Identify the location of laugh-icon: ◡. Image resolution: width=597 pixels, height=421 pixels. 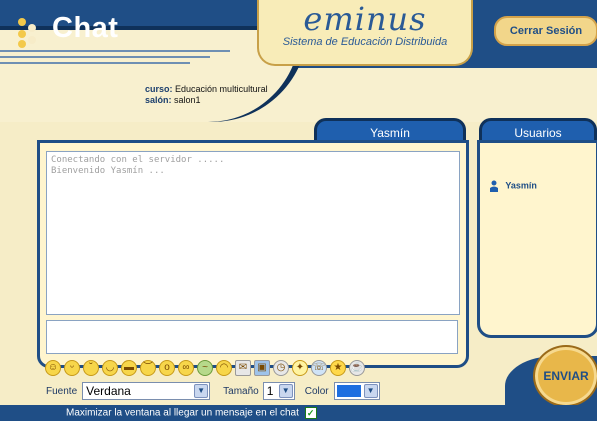
(110, 368).